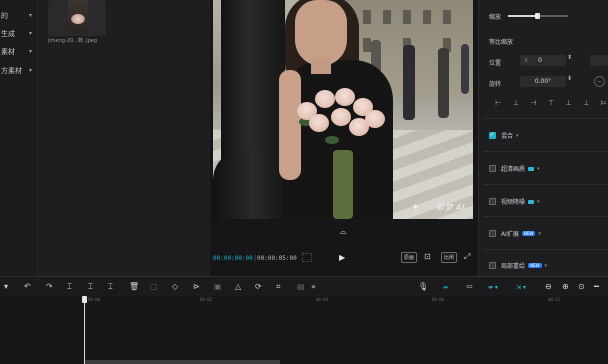 The width and height of the screenshot is (608, 364). I want to click on scale-slider-handle, so click(537, 16).